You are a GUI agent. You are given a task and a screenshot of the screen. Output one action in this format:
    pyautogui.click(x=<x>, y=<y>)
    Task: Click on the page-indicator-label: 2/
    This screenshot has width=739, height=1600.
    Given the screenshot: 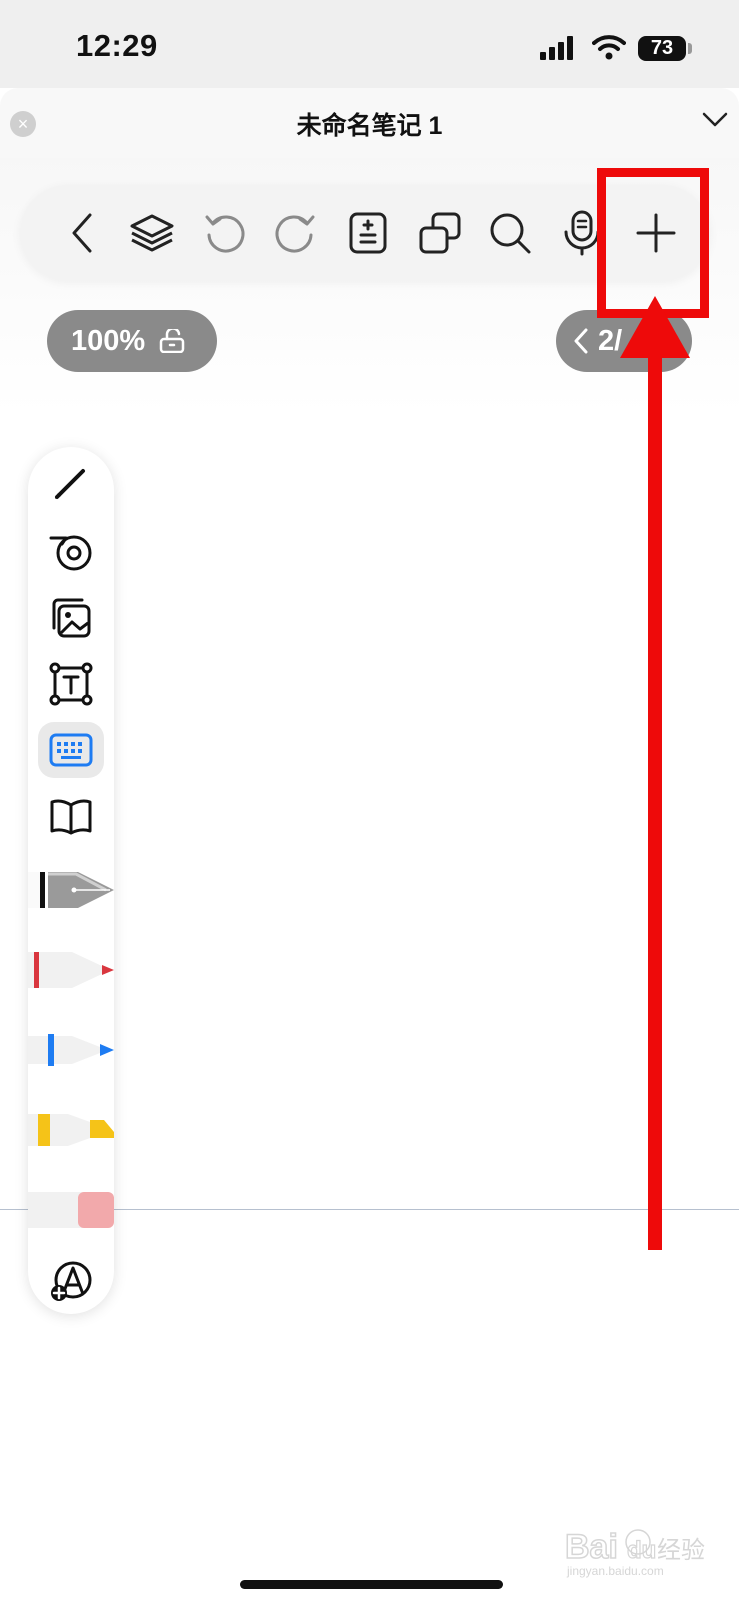 What is the action you would take?
    pyautogui.click(x=610, y=340)
    